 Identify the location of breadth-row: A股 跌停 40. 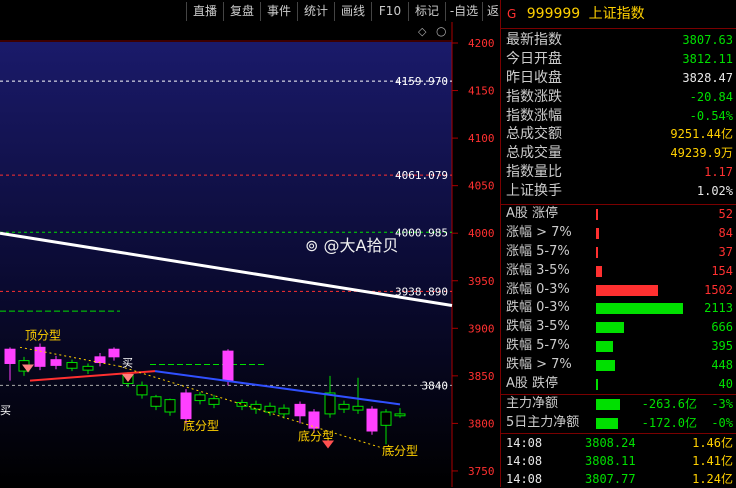
(618, 384).